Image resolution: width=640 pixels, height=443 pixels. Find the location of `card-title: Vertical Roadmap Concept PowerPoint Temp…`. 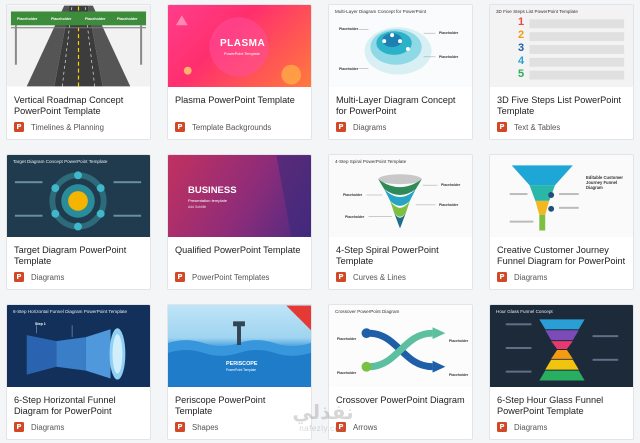

card-title: Vertical Roadmap Concept PowerPoint Temp… is located at coordinates (78, 102).